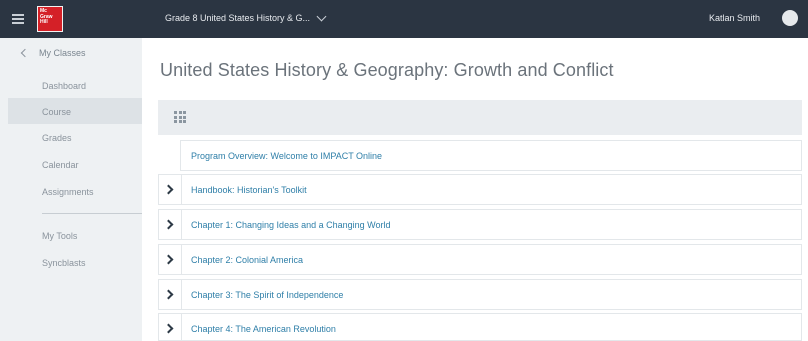 The image size is (808, 341). I want to click on course-row-handbook: Handbook: Historian's Toolkit, so click(480, 189).